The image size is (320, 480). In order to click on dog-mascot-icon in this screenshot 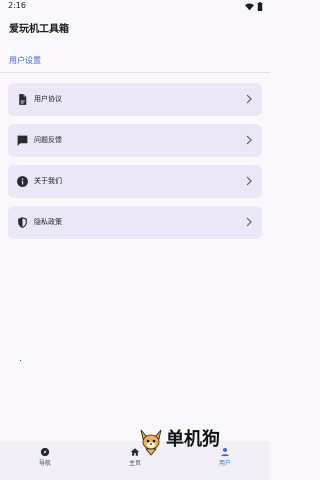, I will do `click(151, 442)`.